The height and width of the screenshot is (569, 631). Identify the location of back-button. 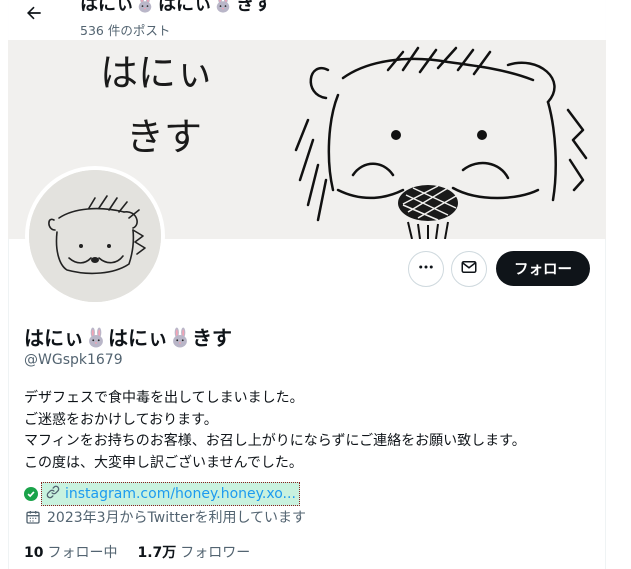
(34, 15).